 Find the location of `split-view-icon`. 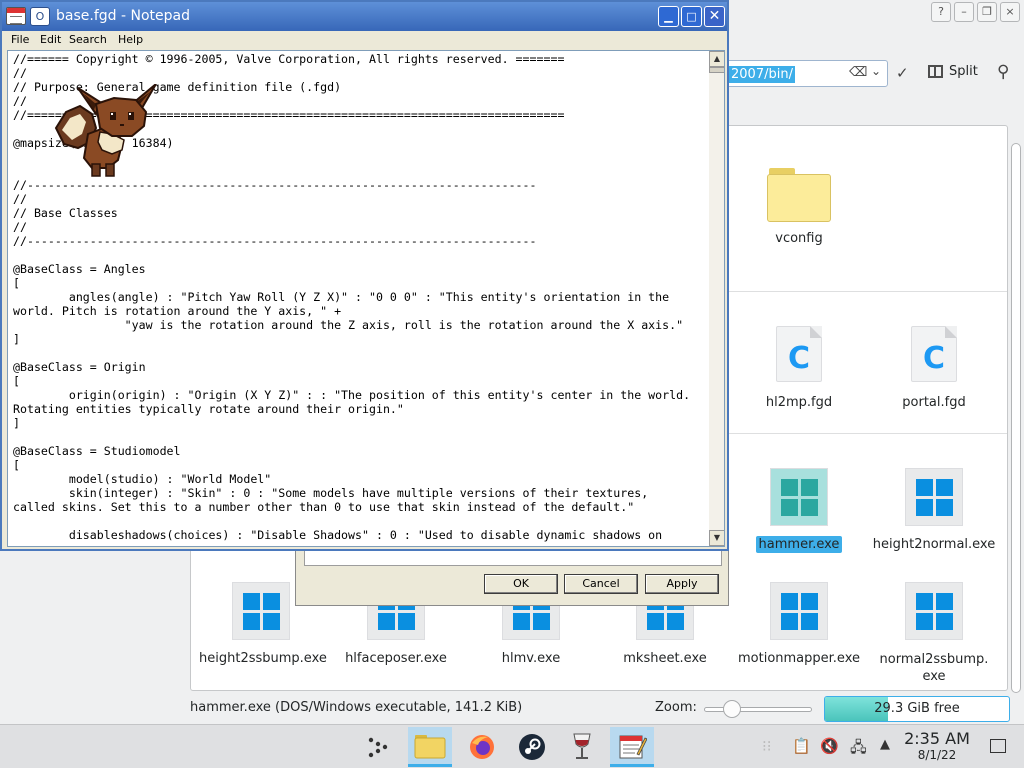

split-view-icon is located at coordinates (935, 71).